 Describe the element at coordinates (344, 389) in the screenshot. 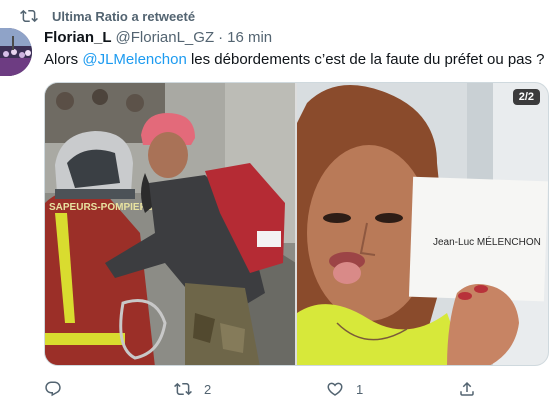

I see `like-button: 1` at that location.